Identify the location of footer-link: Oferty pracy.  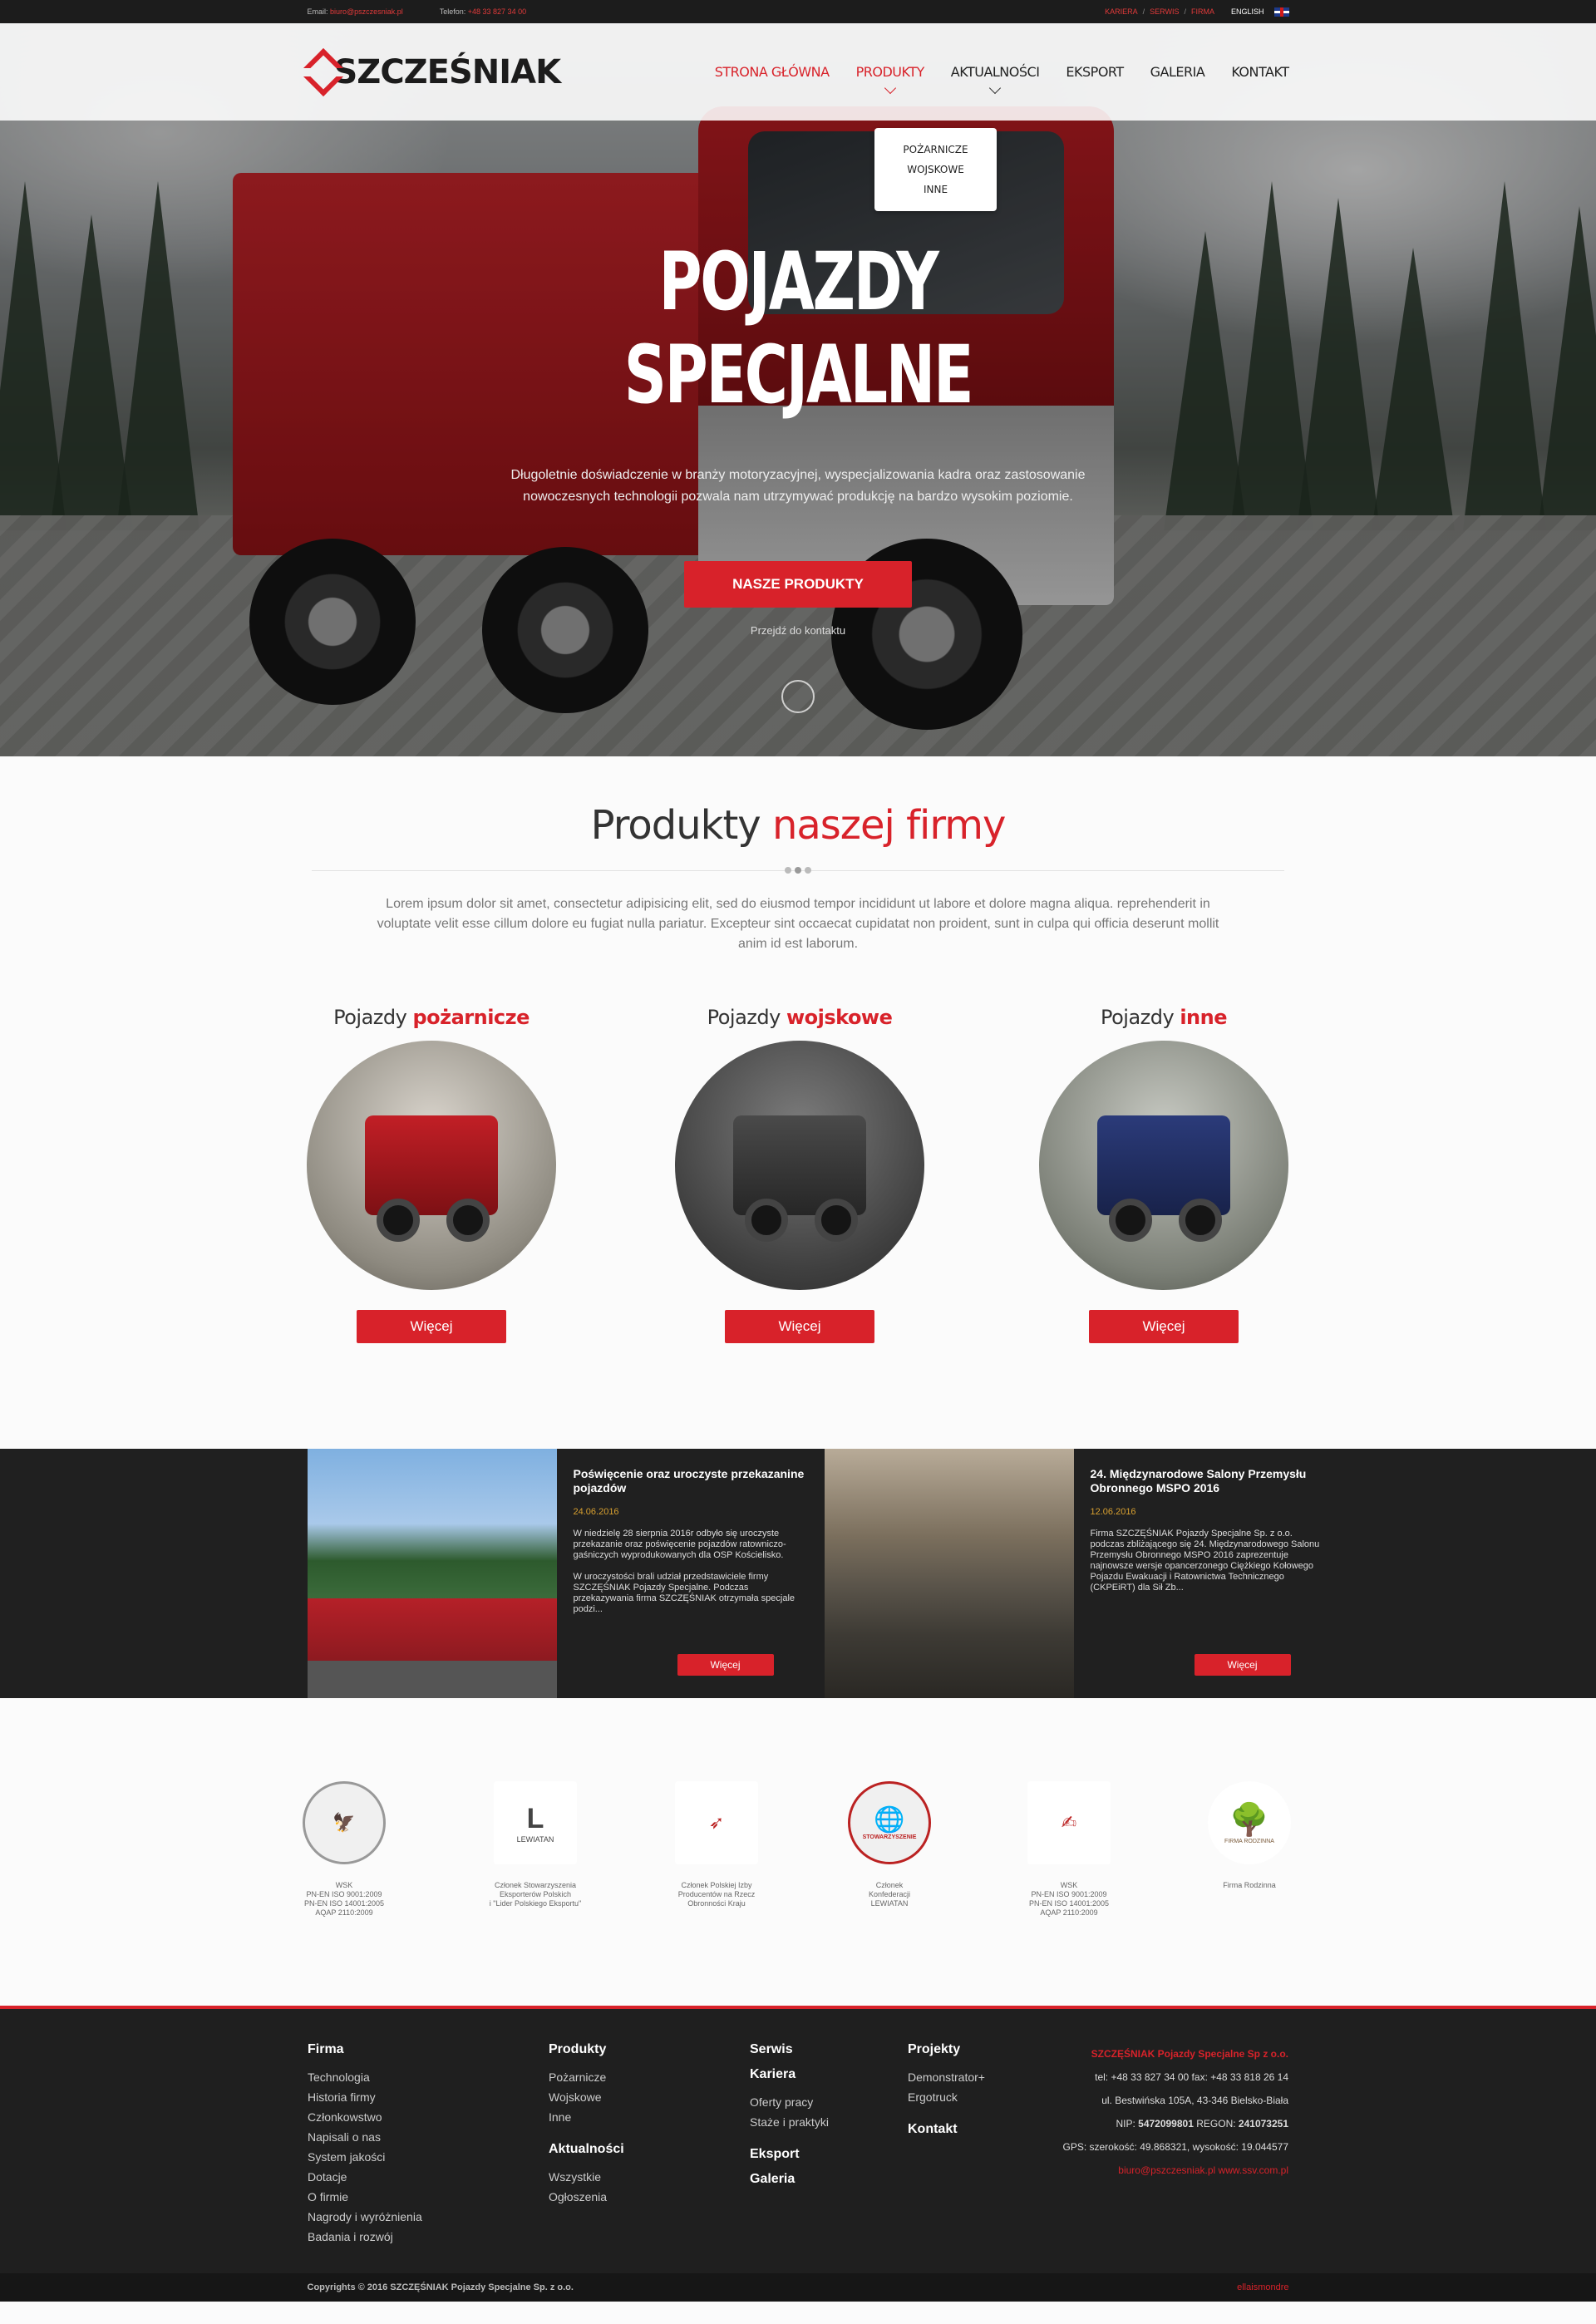
(789, 2102).